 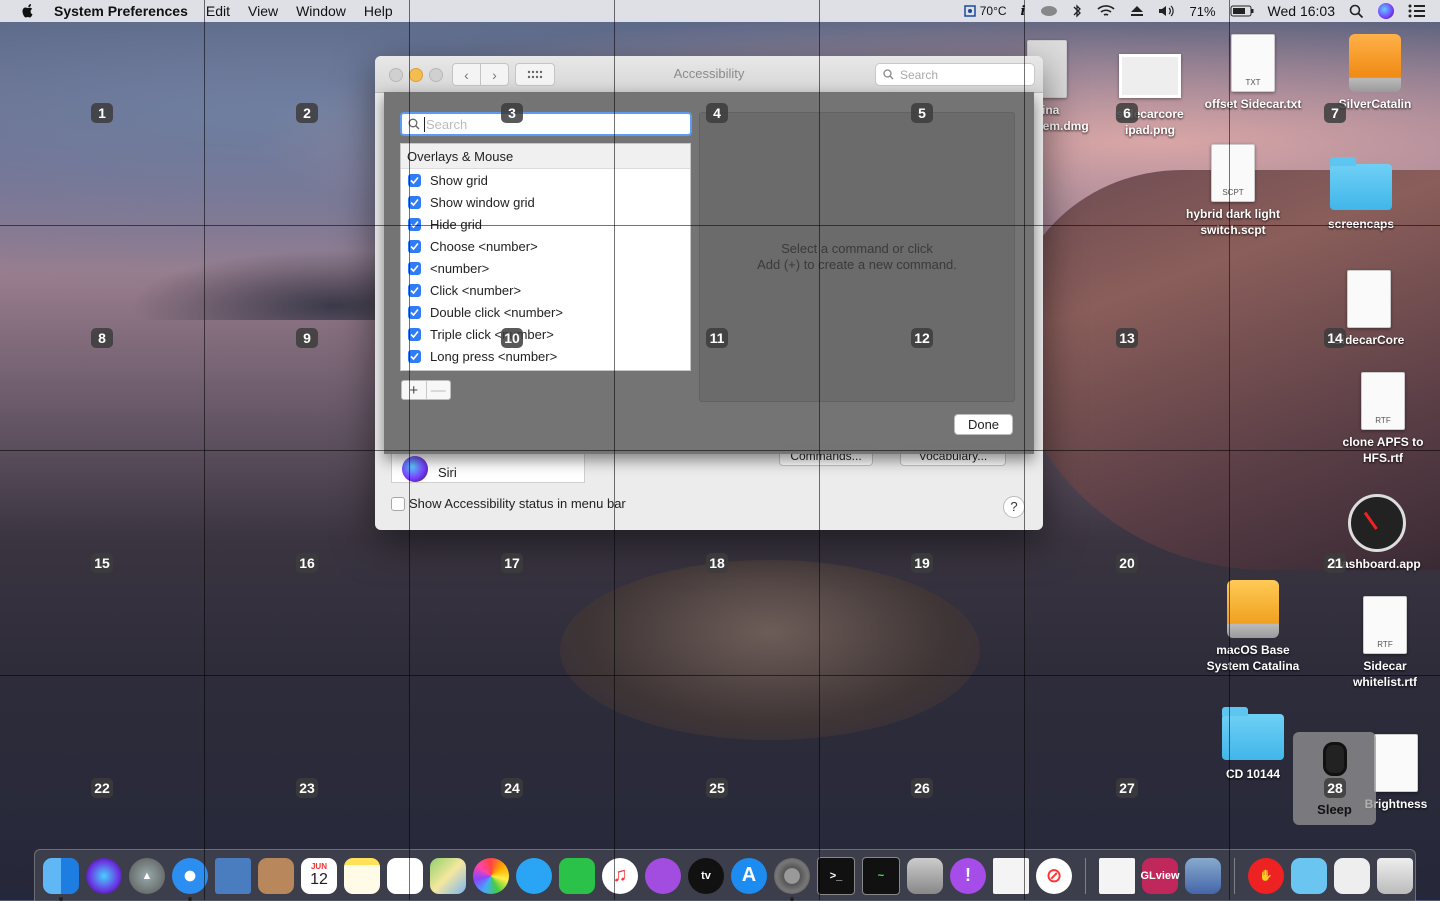 What do you see at coordinates (1127, 338) in the screenshot?
I see `grid-number: 13` at bounding box center [1127, 338].